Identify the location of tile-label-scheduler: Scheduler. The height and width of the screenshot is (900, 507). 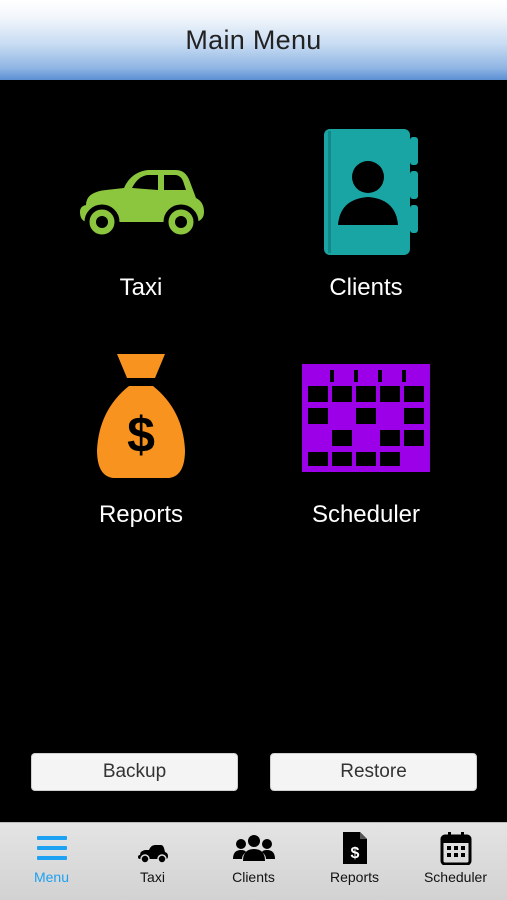
(366, 514).